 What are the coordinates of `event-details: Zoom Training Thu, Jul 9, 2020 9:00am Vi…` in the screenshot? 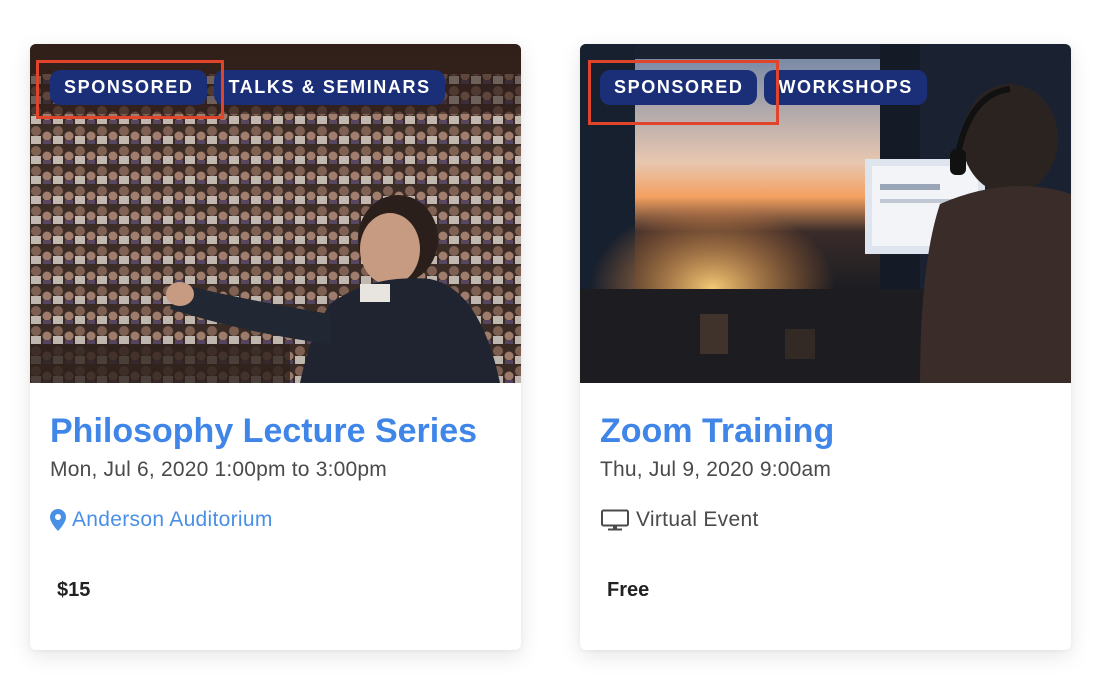 It's located at (825, 494).